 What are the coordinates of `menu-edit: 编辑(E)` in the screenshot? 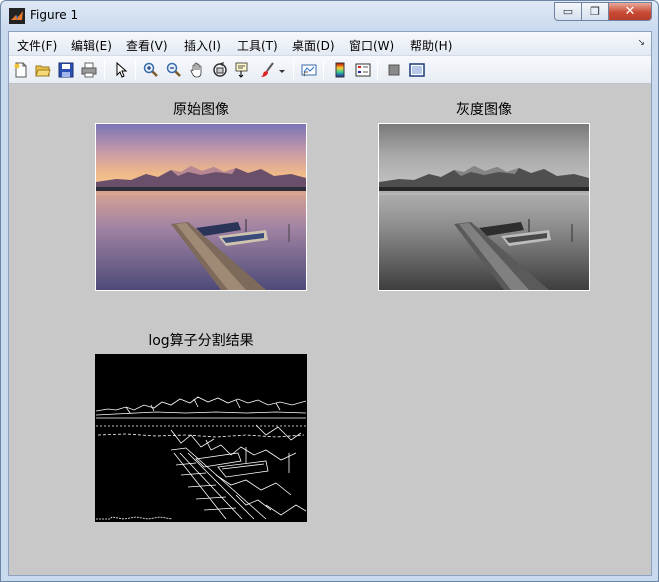 It's located at (91, 45).